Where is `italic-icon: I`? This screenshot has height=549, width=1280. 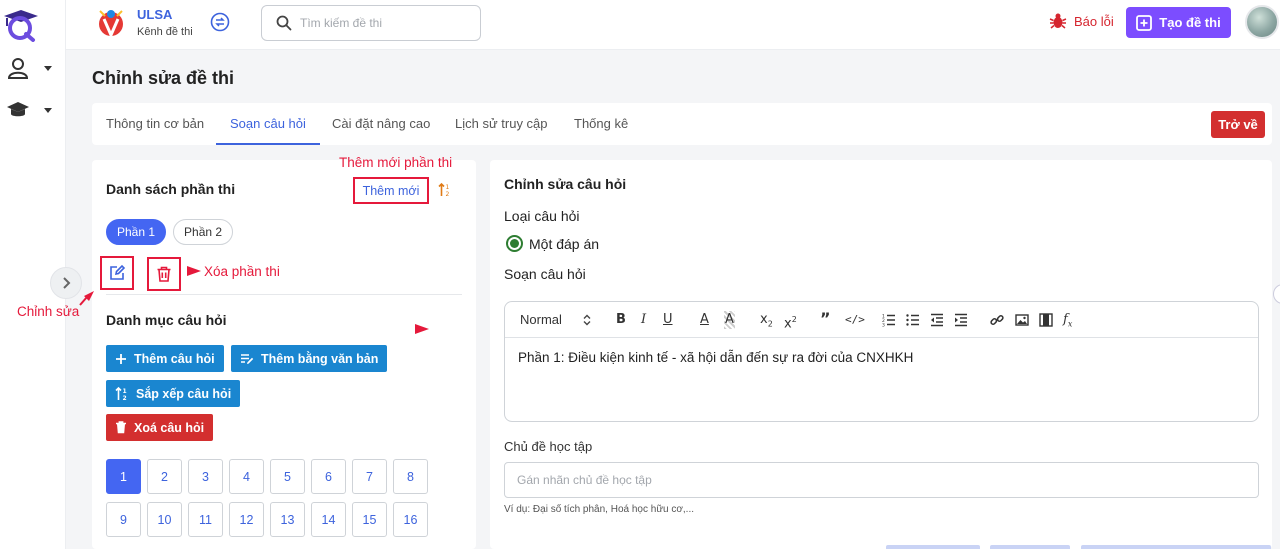 italic-icon: I is located at coordinates (643, 320).